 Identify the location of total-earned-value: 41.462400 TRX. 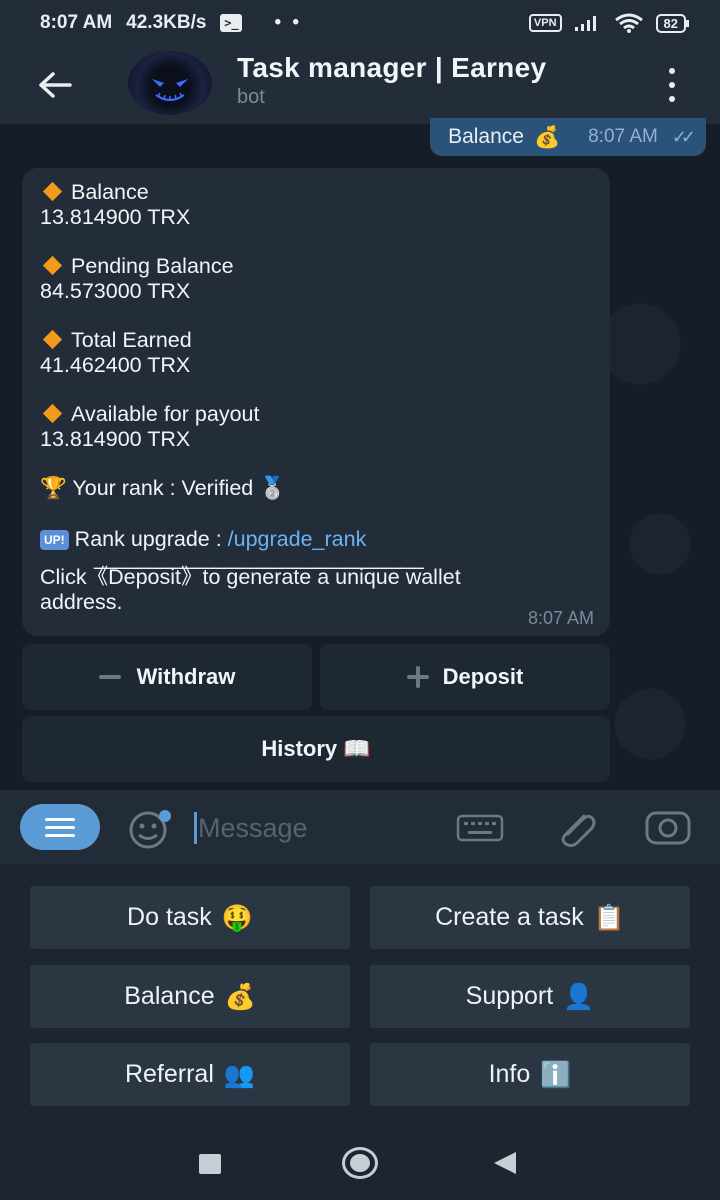
(115, 364).